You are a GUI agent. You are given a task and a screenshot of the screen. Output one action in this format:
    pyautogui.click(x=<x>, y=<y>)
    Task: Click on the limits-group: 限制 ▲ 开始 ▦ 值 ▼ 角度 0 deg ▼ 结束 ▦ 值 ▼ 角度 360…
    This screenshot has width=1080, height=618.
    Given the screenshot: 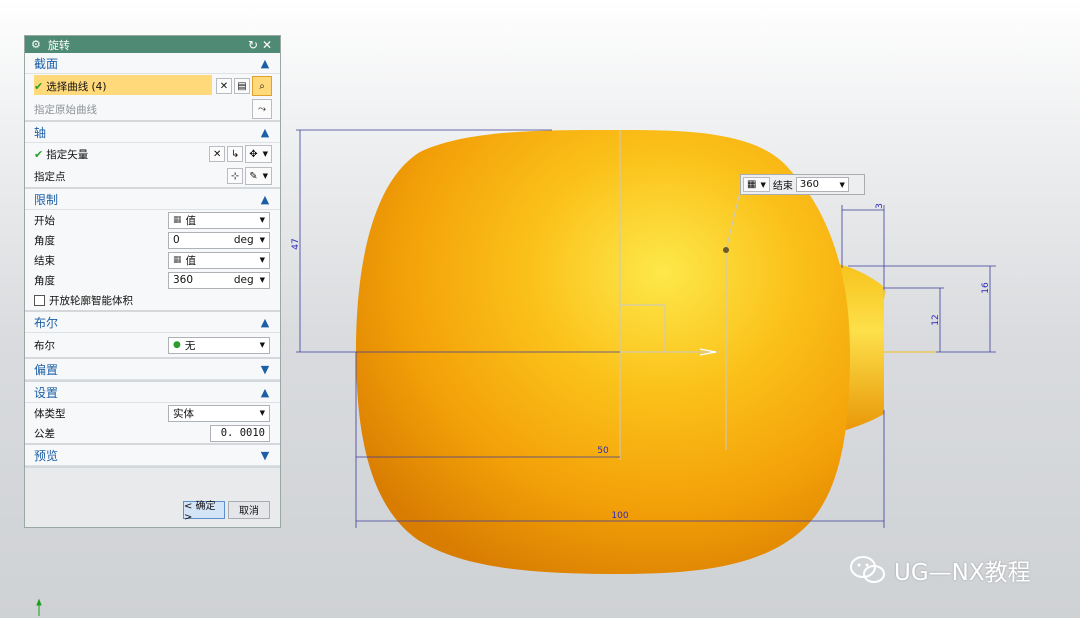 What is the action you would take?
    pyautogui.click(x=152, y=250)
    